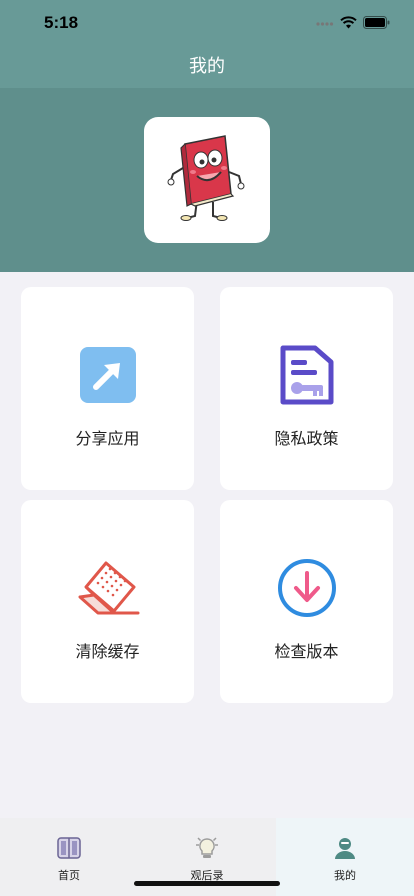 The width and height of the screenshot is (414, 896). I want to click on clear-cache-card: 清除缓存, so click(107, 601).